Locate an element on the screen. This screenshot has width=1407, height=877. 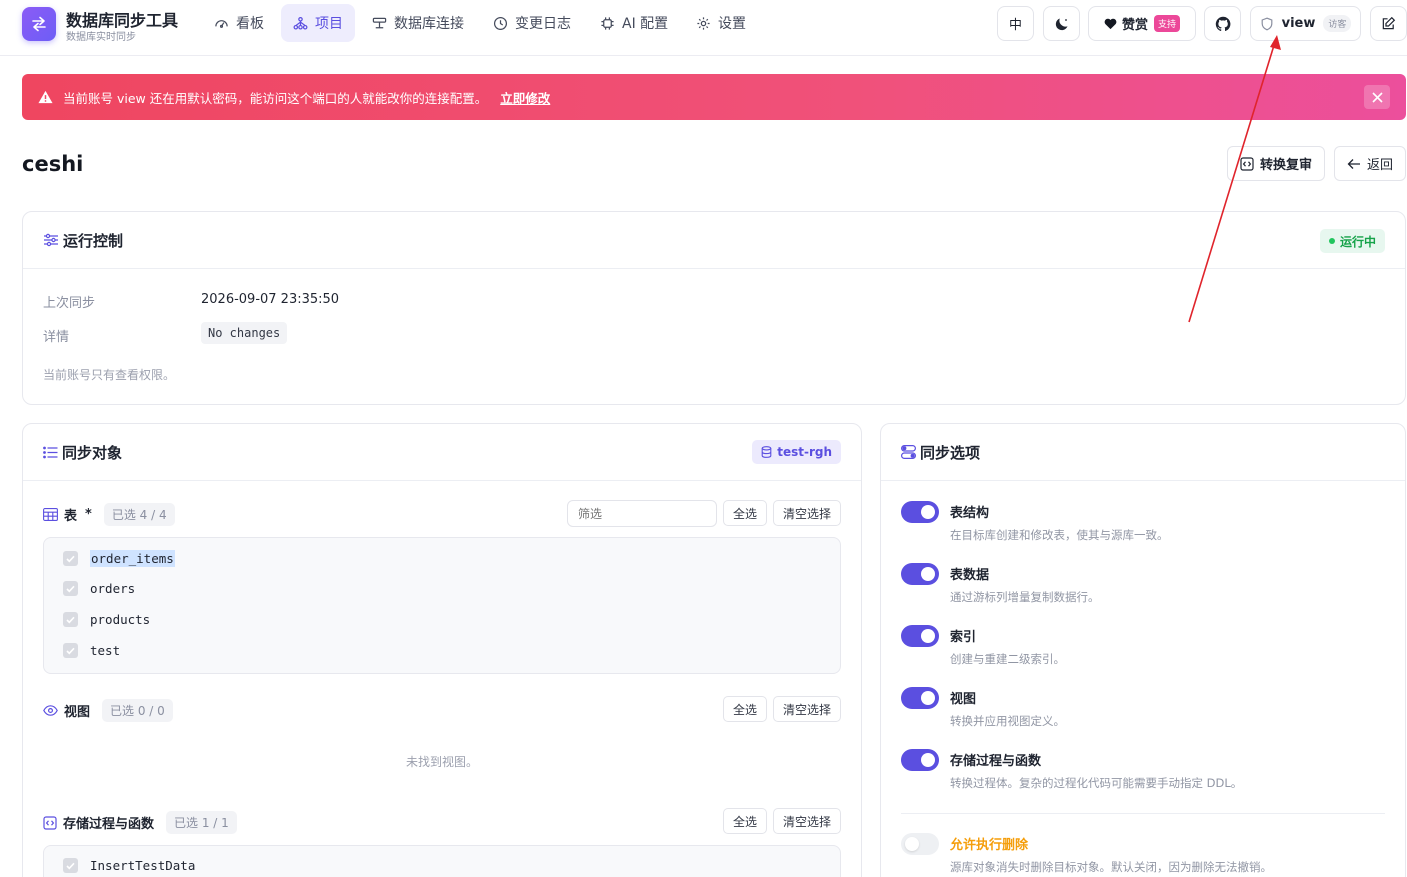
shield-icon is located at coordinates (1267, 23).